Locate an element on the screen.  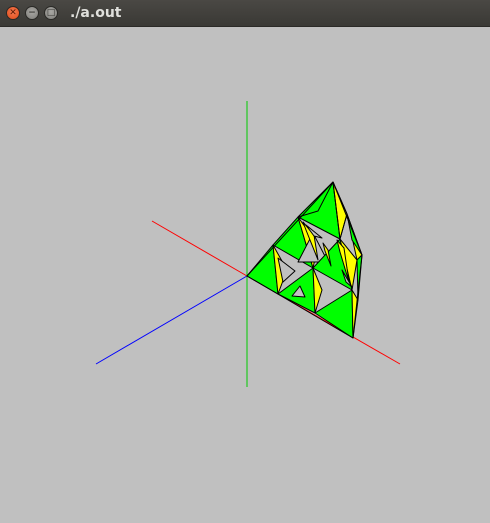
z-axis is located at coordinates (171, 320).